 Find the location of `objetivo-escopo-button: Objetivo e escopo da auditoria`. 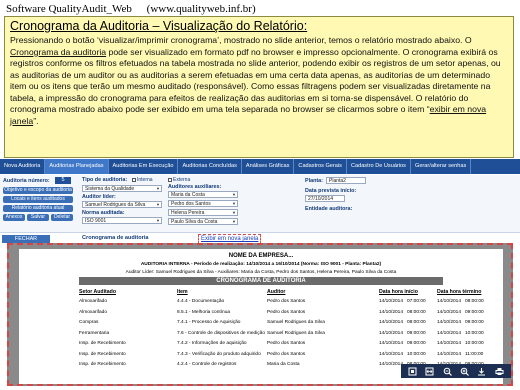

objetivo-escopo-button: Objetivo e escopo da auditoria is located at coordinates (38, 190).